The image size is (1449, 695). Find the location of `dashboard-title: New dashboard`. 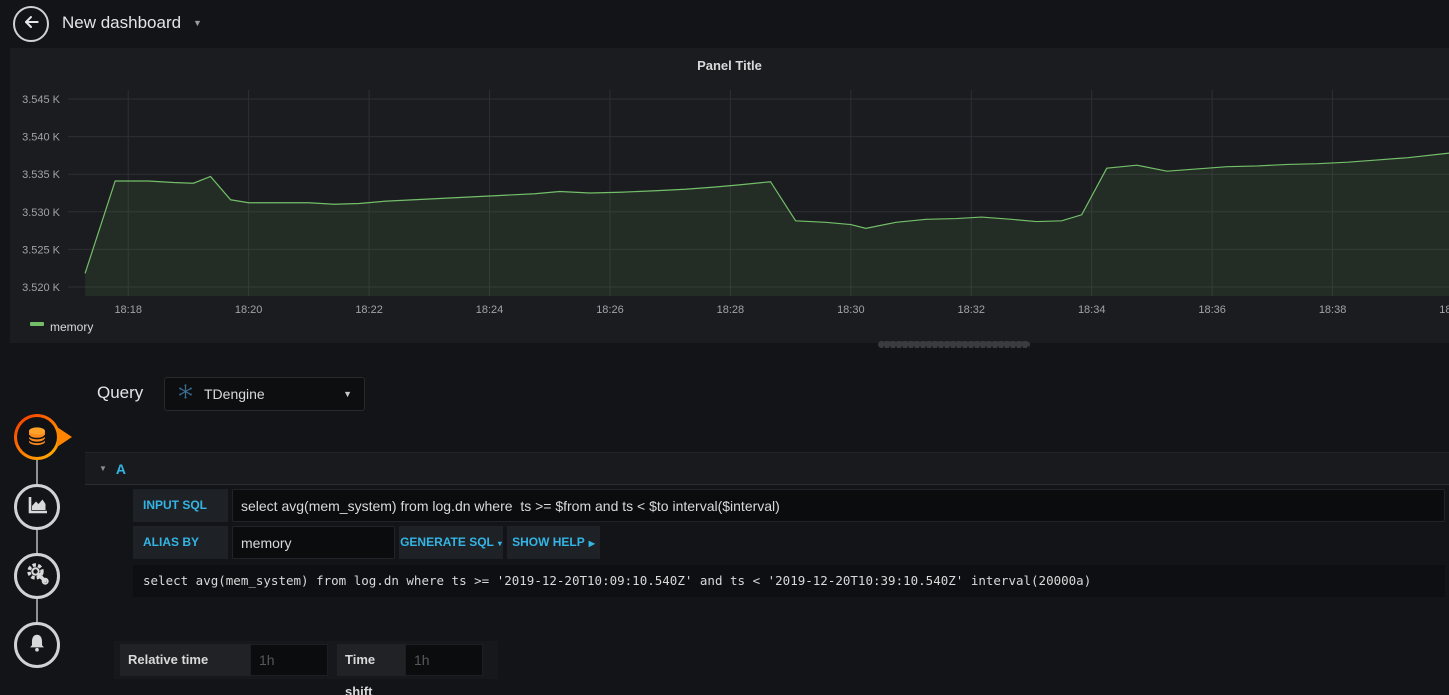

dashboard-title: New dashboard is located at coordinates (121, 23).